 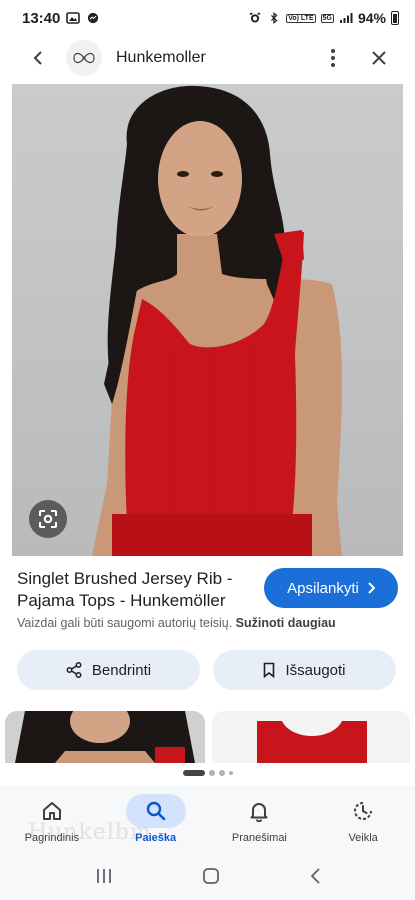 What do you see at coordinates (207, 18) in the screenshot?
I see `status-bar: 13:40 Vo) LTE 5G 94%` at bounding box center [207, 18].